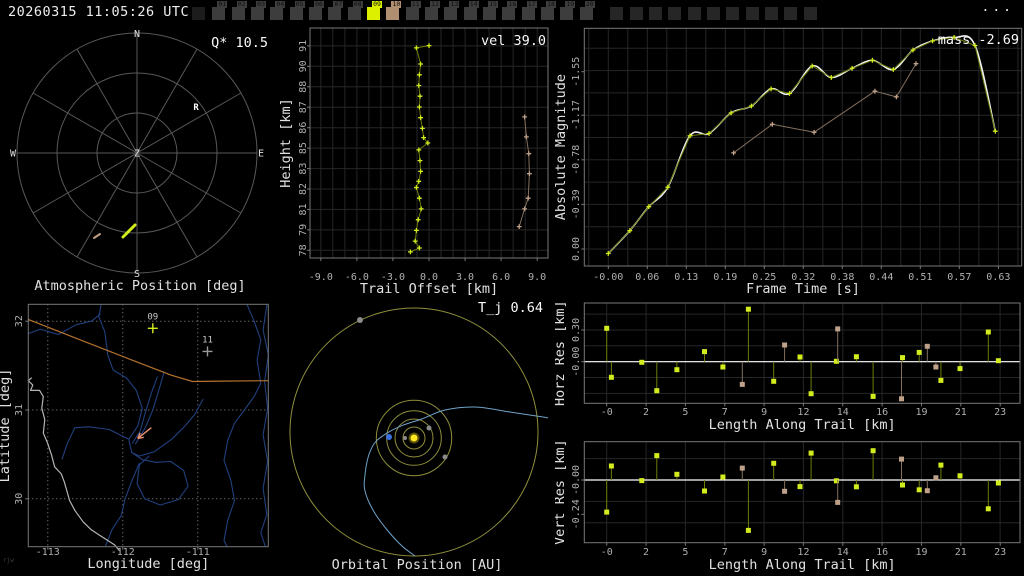 The image size is (1024, 576). I want to click on svg-text: -113, so click(48, 552).